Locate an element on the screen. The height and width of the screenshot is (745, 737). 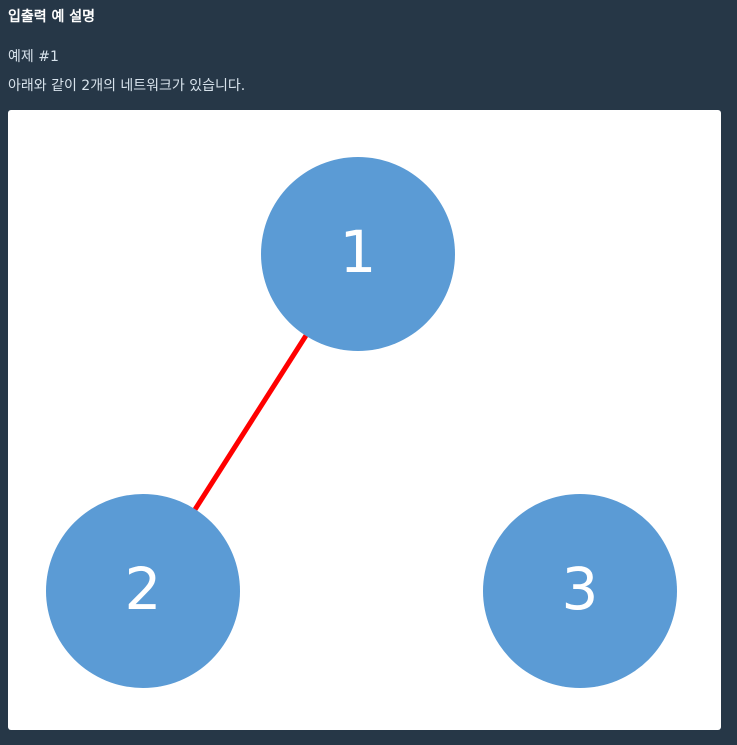
node-label-3: 3 is located at coordinates (580, 589).